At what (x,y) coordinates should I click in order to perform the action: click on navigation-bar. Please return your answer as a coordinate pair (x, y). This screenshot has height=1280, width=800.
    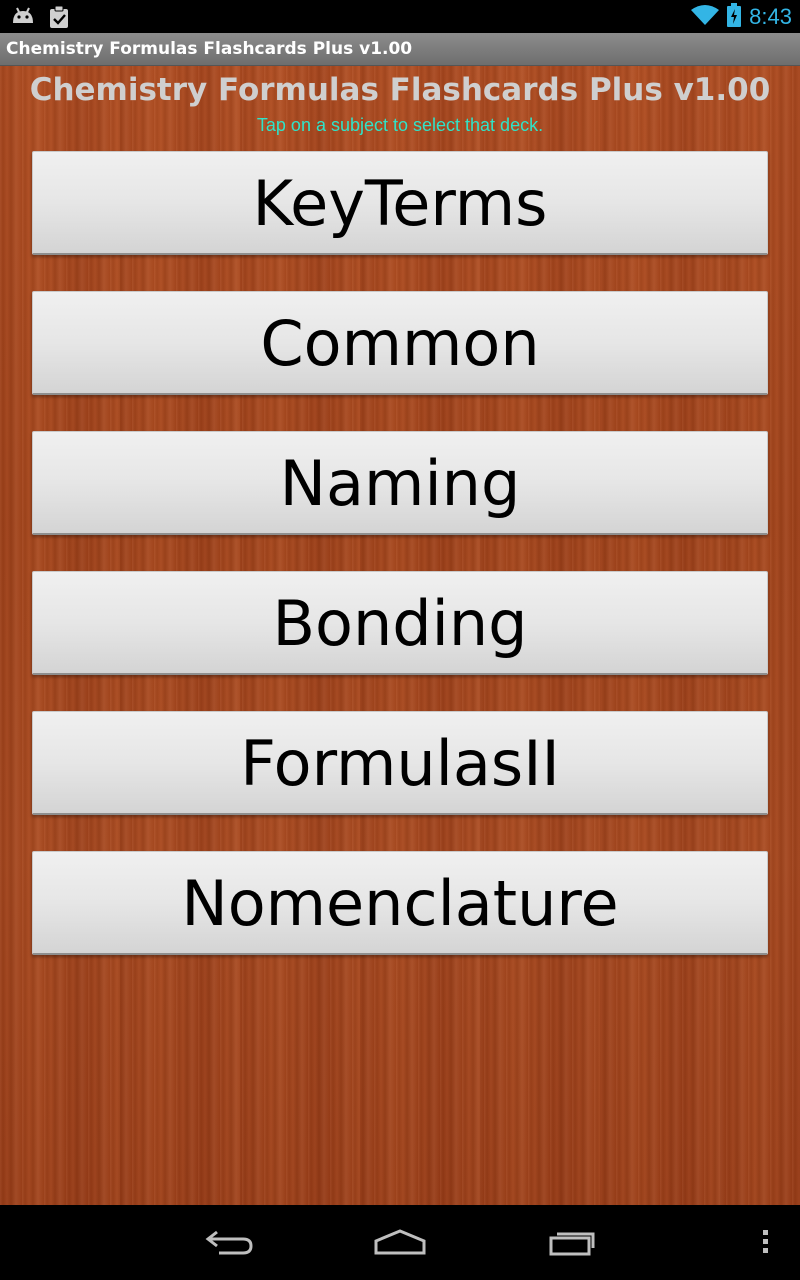
    Looking at the image, I should click on (400, 1242).